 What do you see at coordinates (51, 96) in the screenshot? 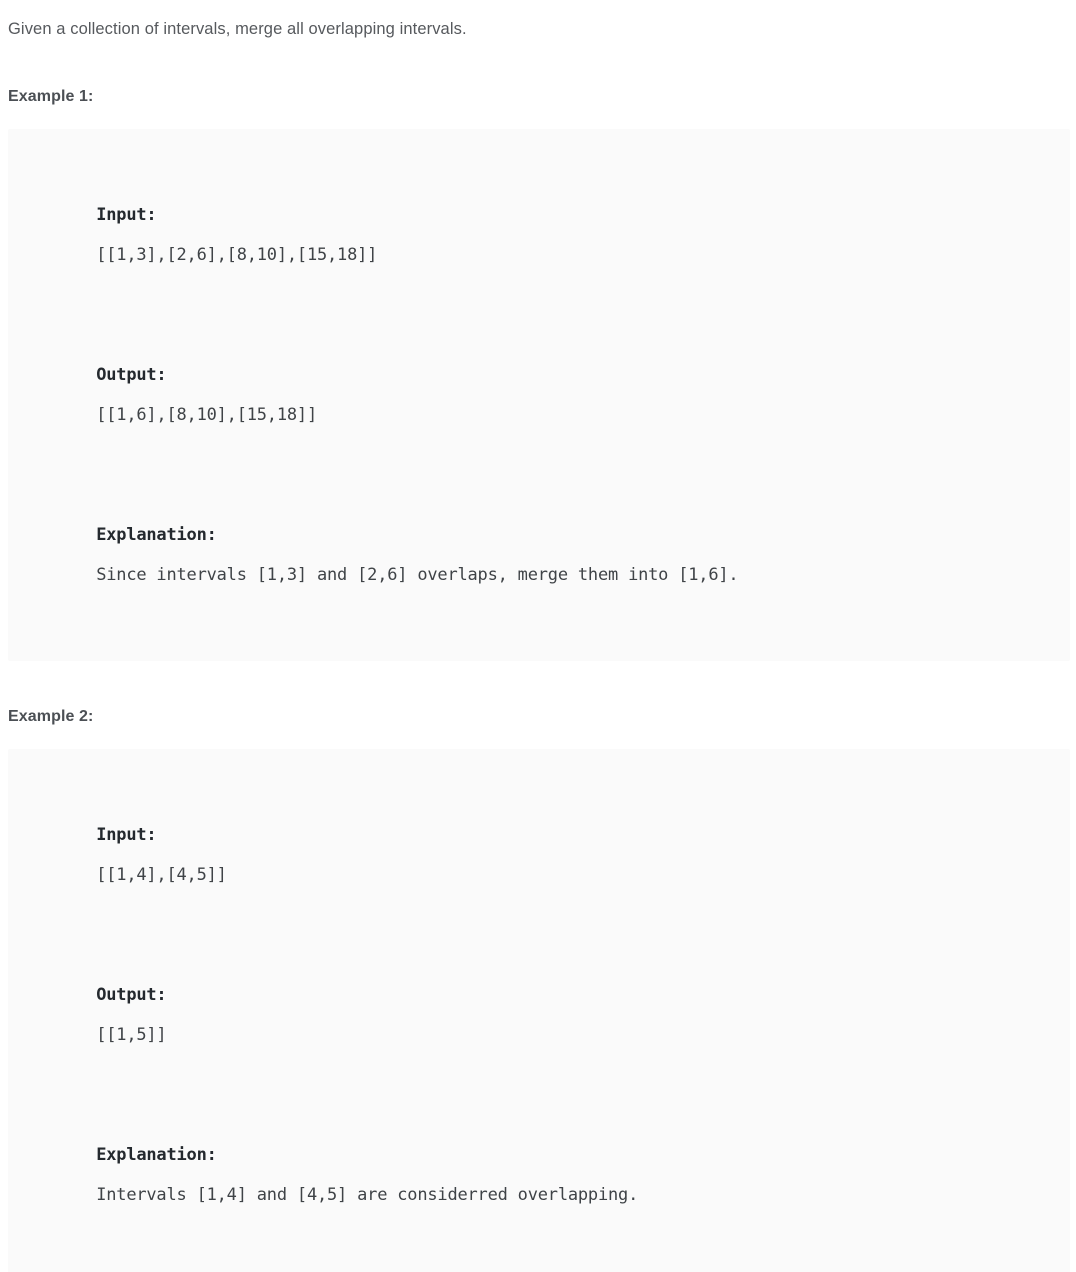
I see `example-1-heading: Example 1:` at bounding box center [51, 96].